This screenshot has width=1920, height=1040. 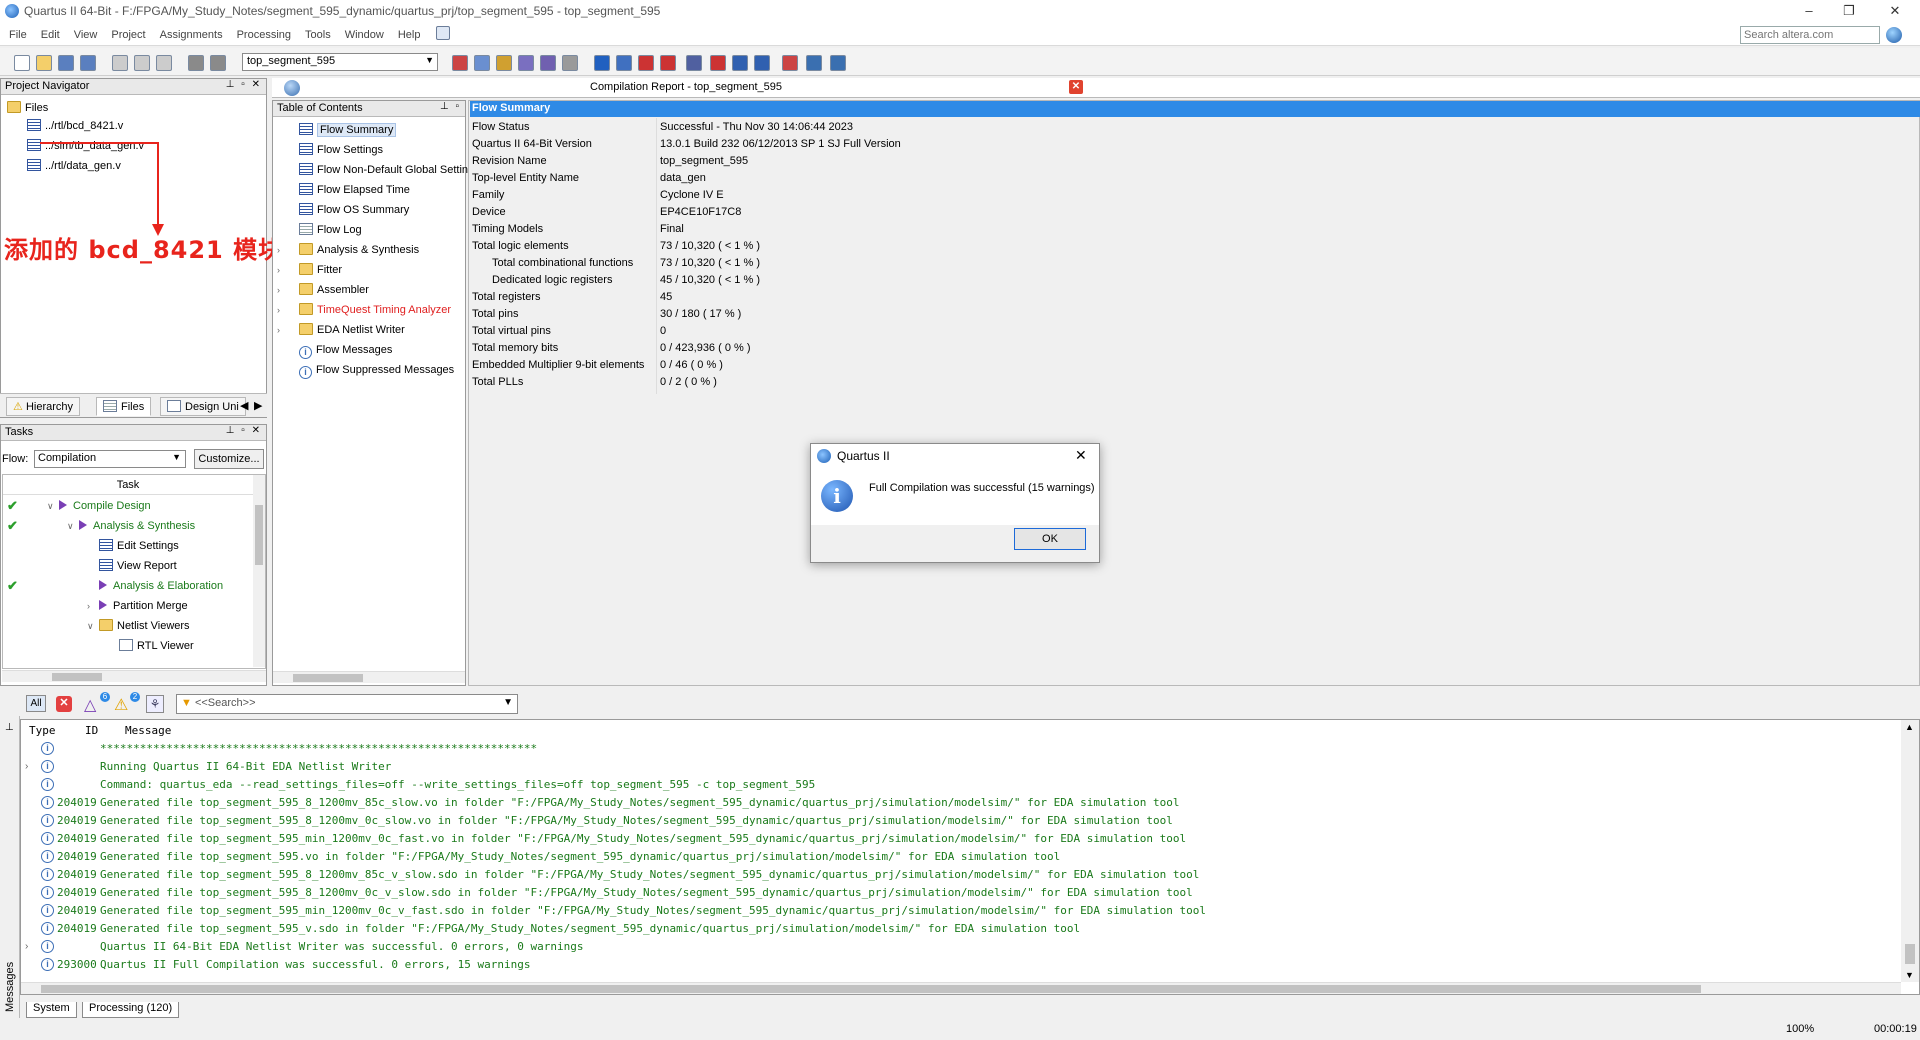 What do you see at coordinates (150, 646) in the screenshot?
I see `task-row: RTL Viewer` at bounding box center [150, 646].